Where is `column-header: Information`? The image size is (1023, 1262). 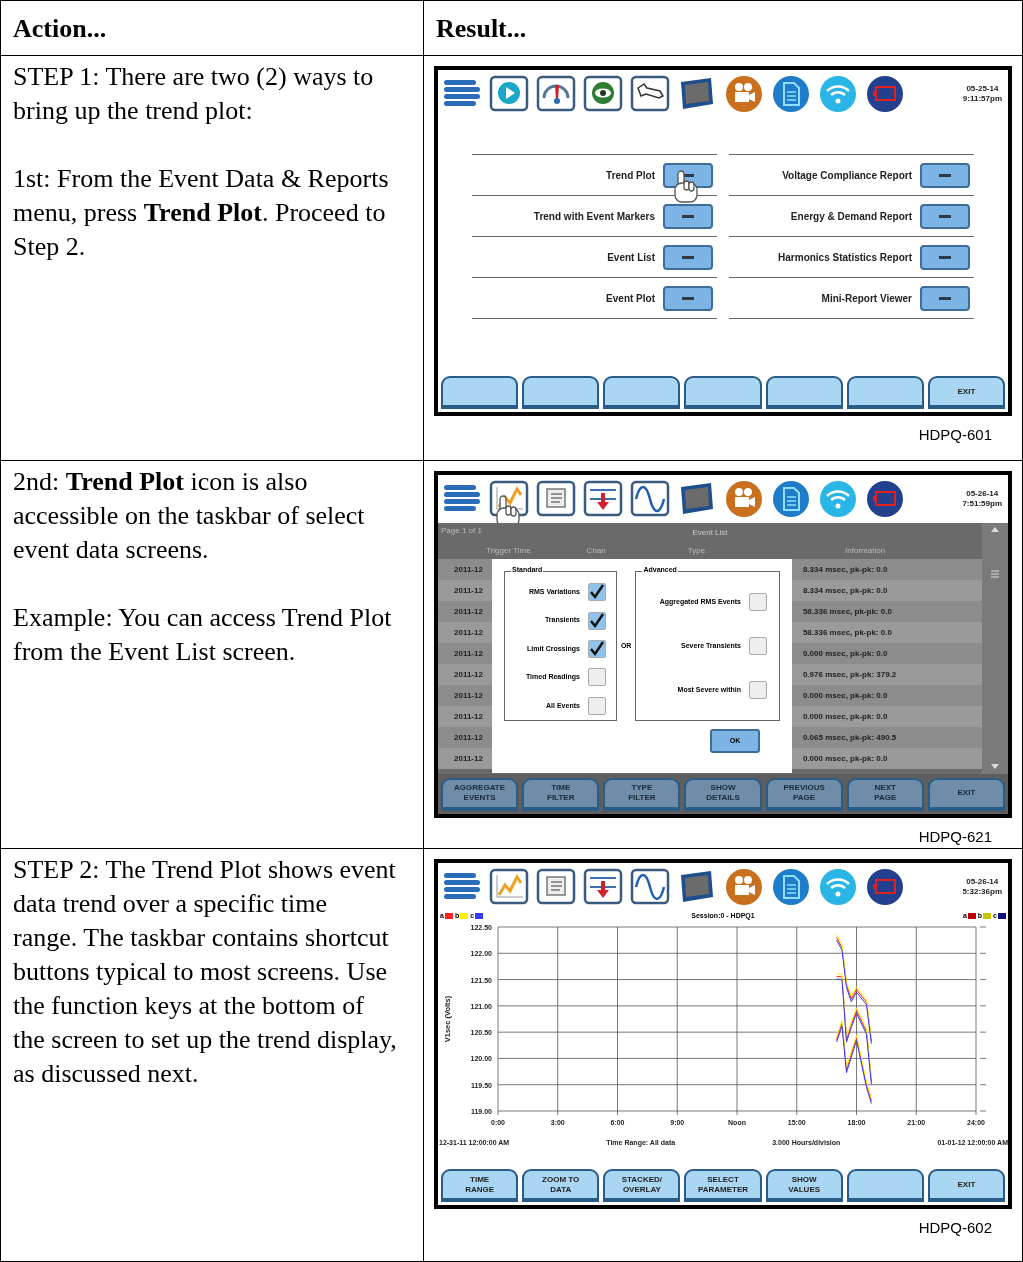
column-header: Information is located at coordinates (865, 551).